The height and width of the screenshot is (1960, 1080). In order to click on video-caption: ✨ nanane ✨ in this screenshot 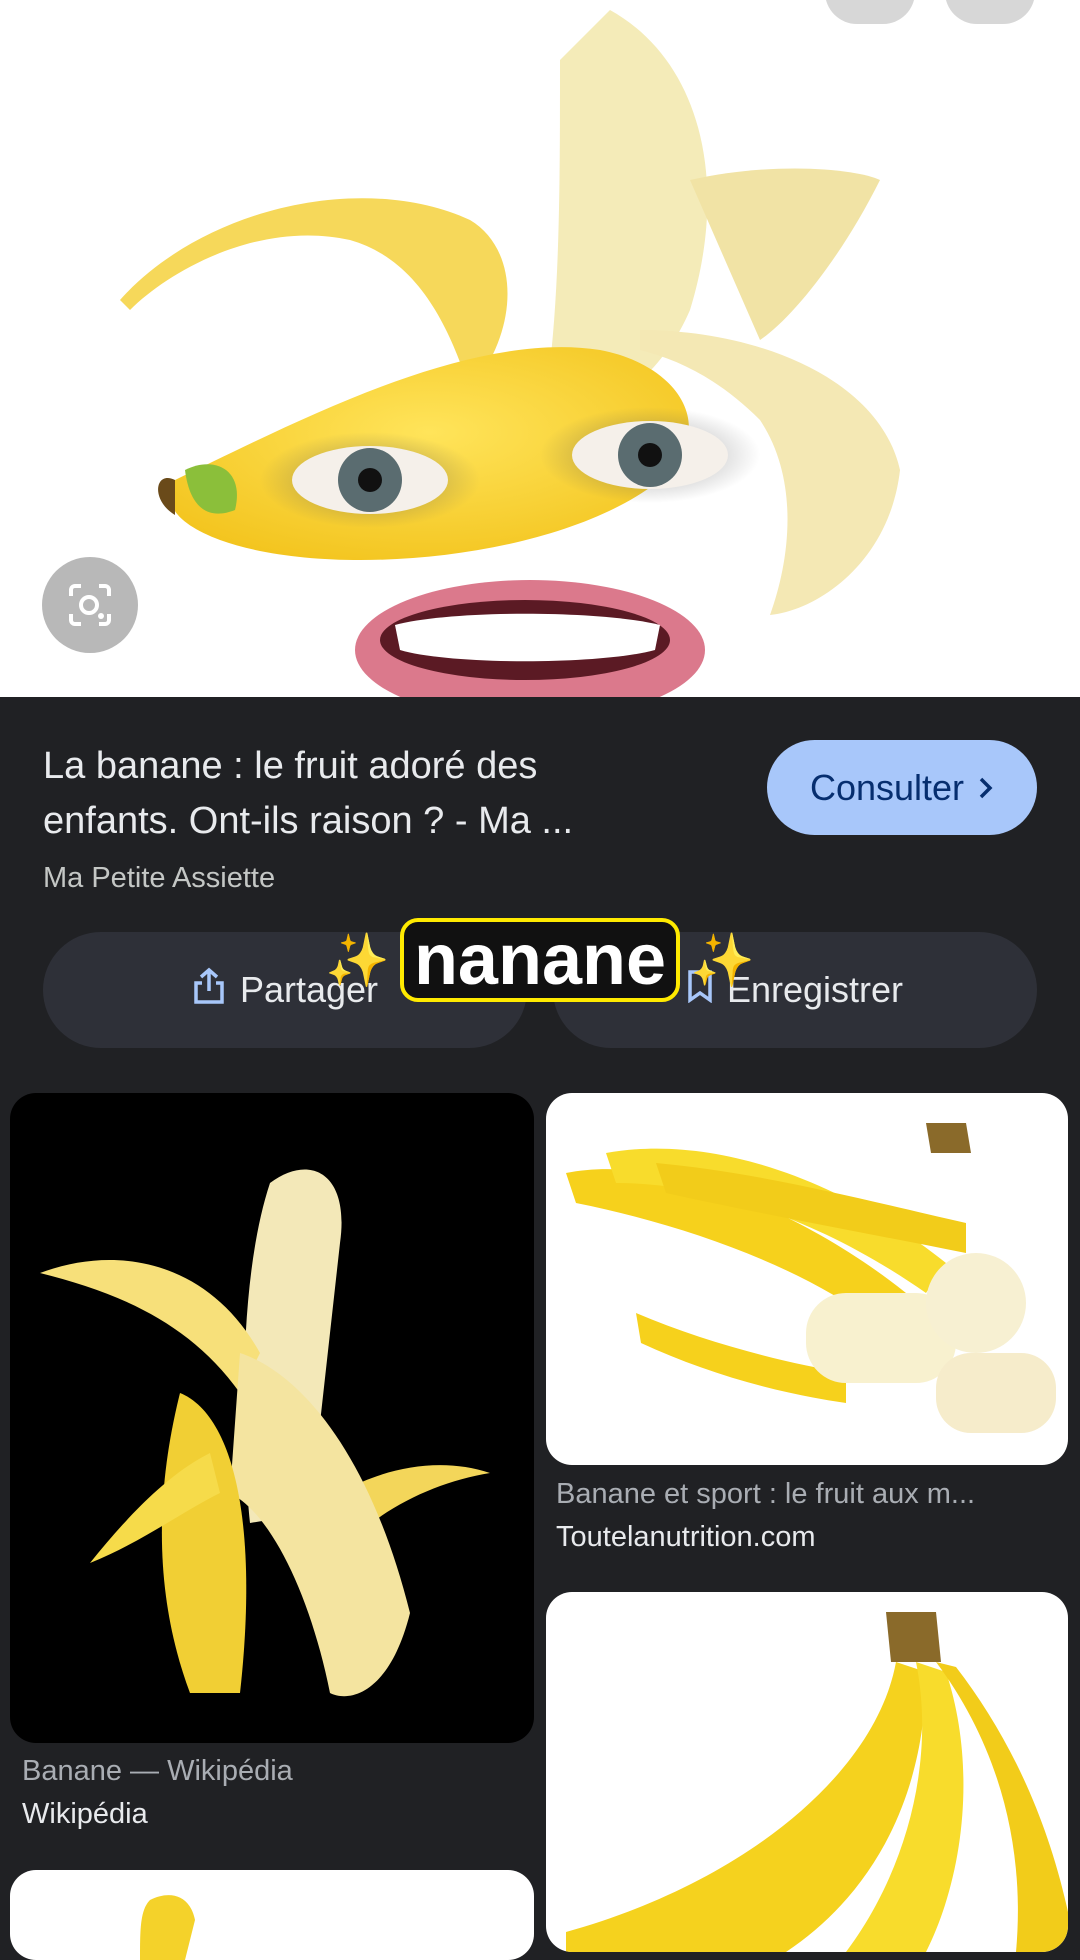, I will do `click(540, 960)`.